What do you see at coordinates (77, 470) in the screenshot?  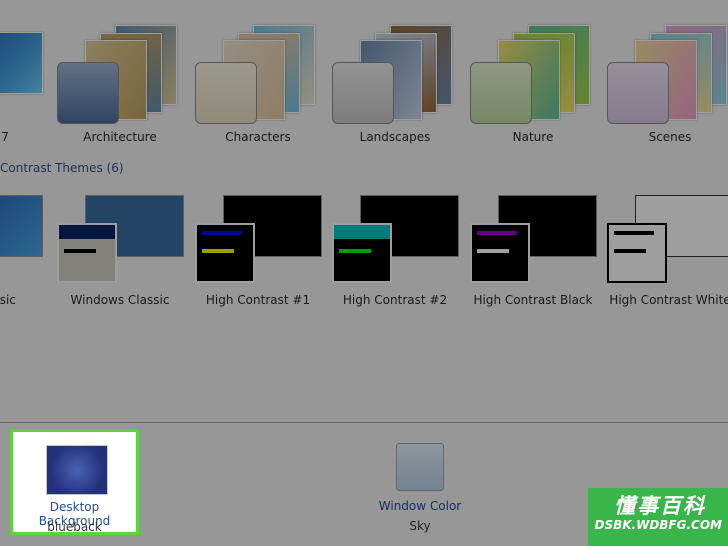 I see `desktop-background-thumbnail` at bounding box center [77, 470].